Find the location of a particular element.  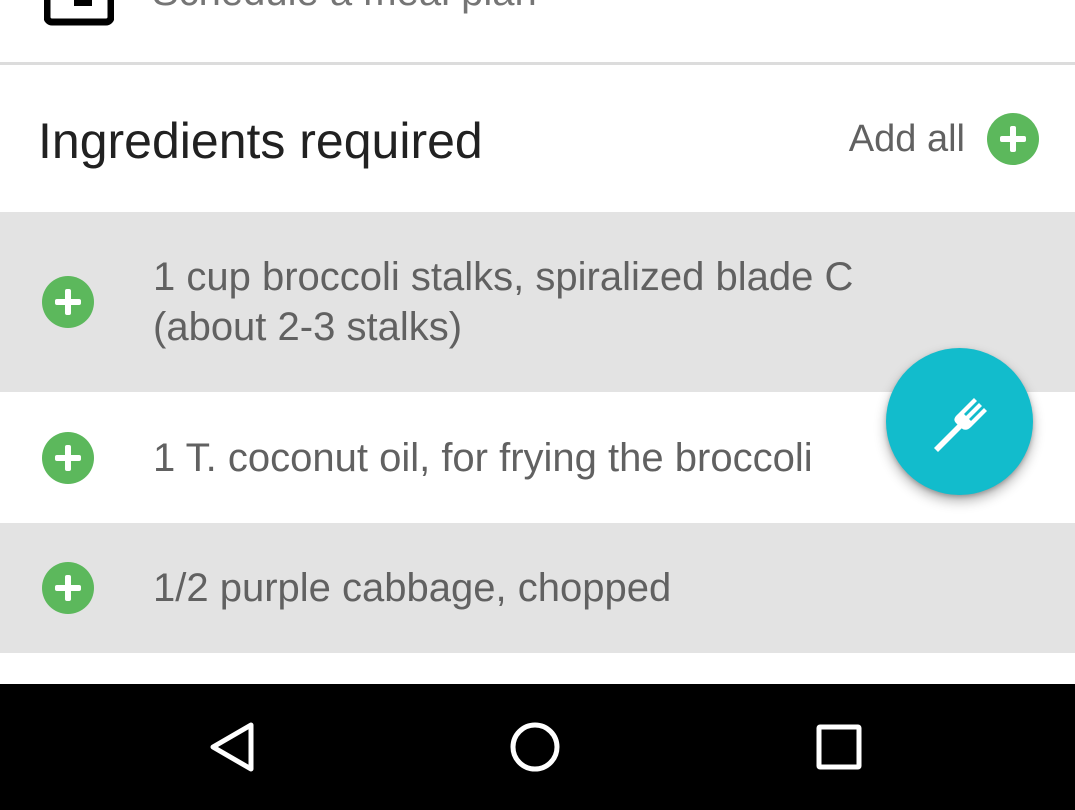

fork-icon is located at coordinates (960, 425).